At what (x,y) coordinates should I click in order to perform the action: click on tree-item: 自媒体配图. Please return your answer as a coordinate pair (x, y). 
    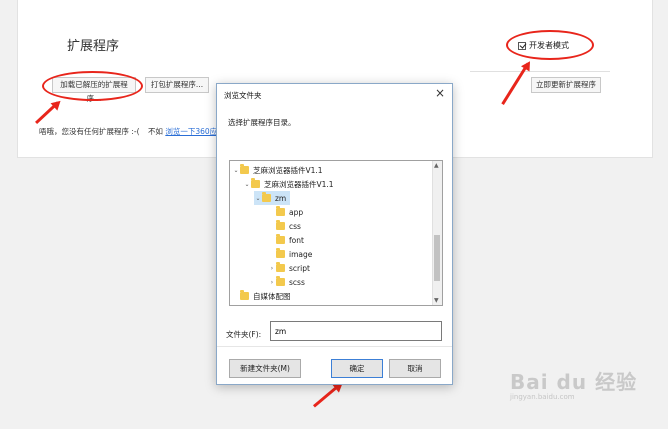
    Looking at the image, I should click on (261, 296).